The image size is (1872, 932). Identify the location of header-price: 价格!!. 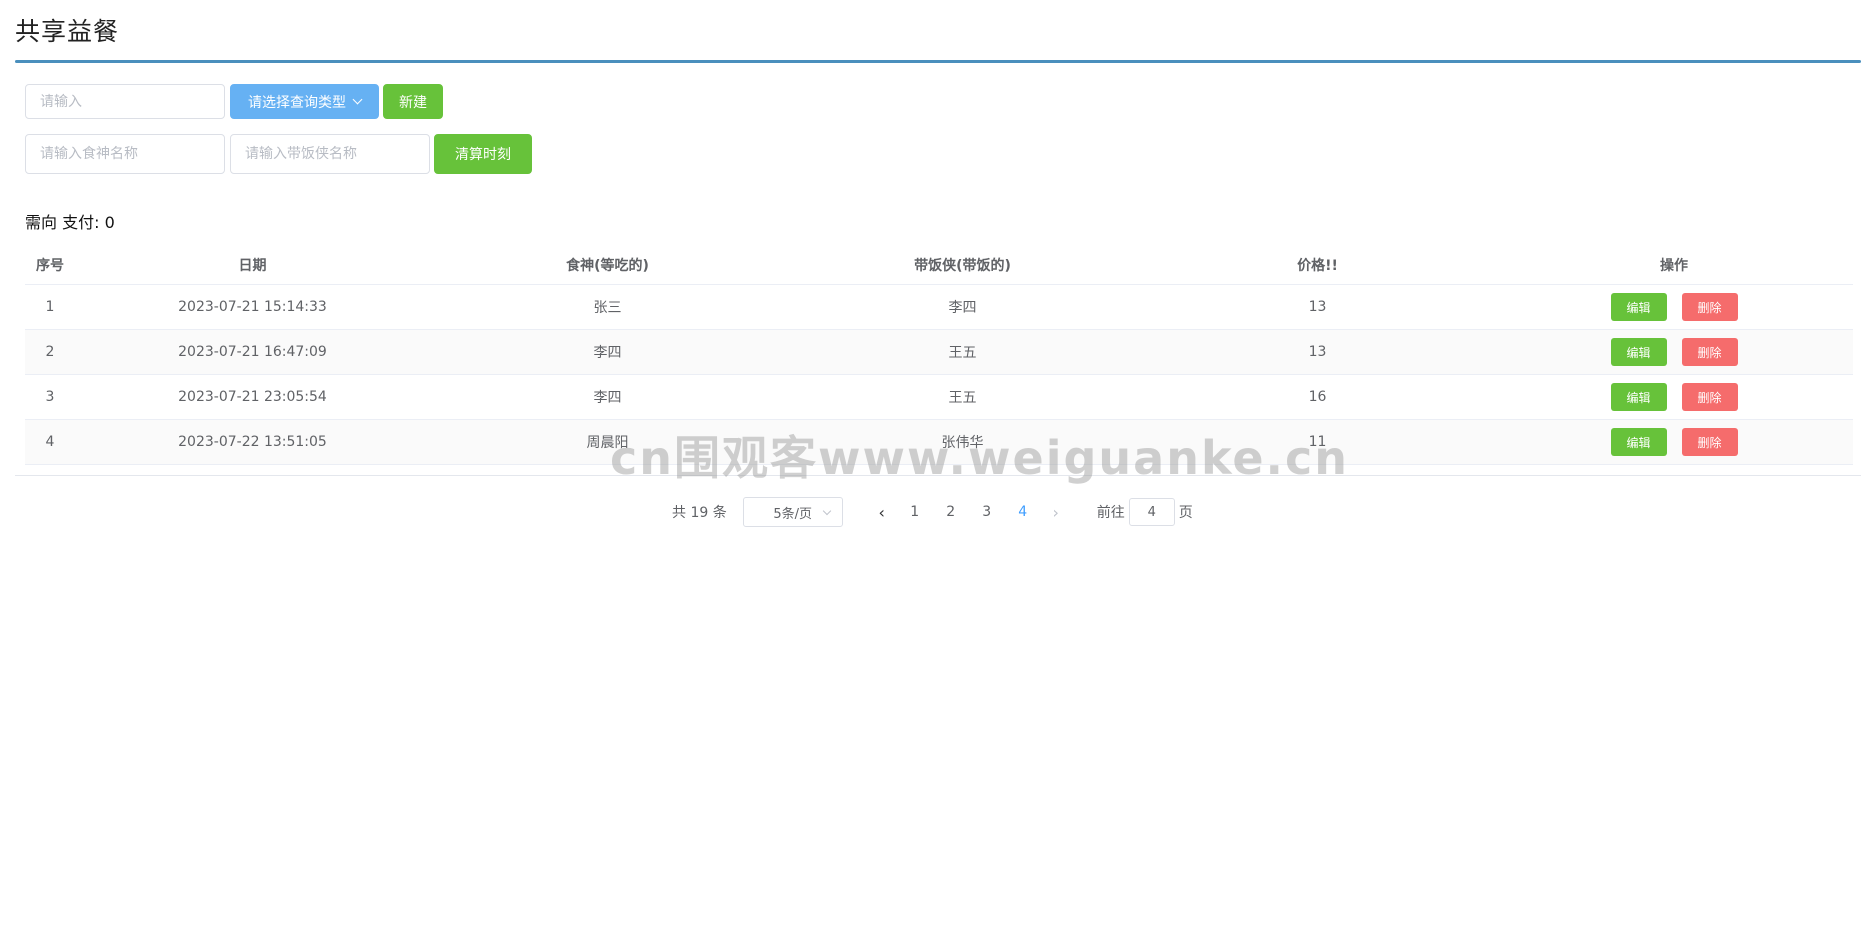
(1317, 266).